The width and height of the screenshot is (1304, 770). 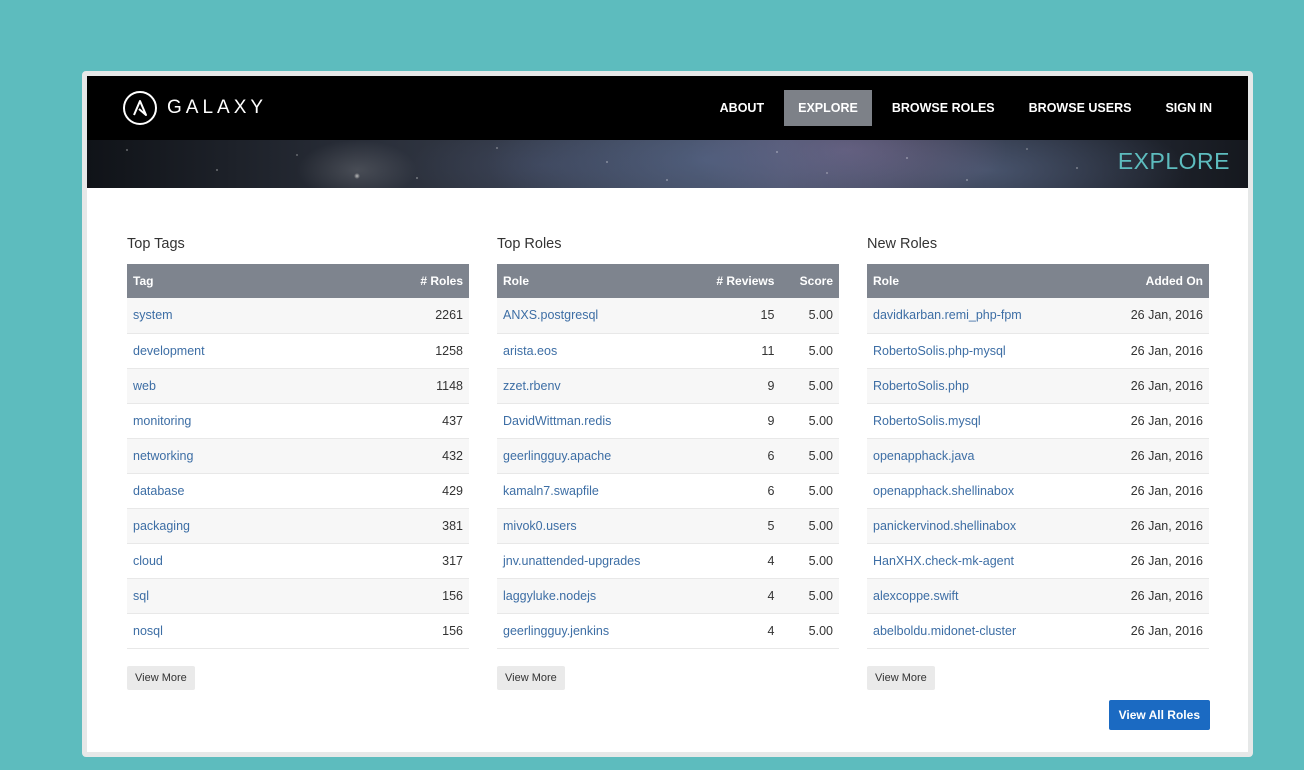 I want to click on review-count: 9, so click(x=771, y=385).